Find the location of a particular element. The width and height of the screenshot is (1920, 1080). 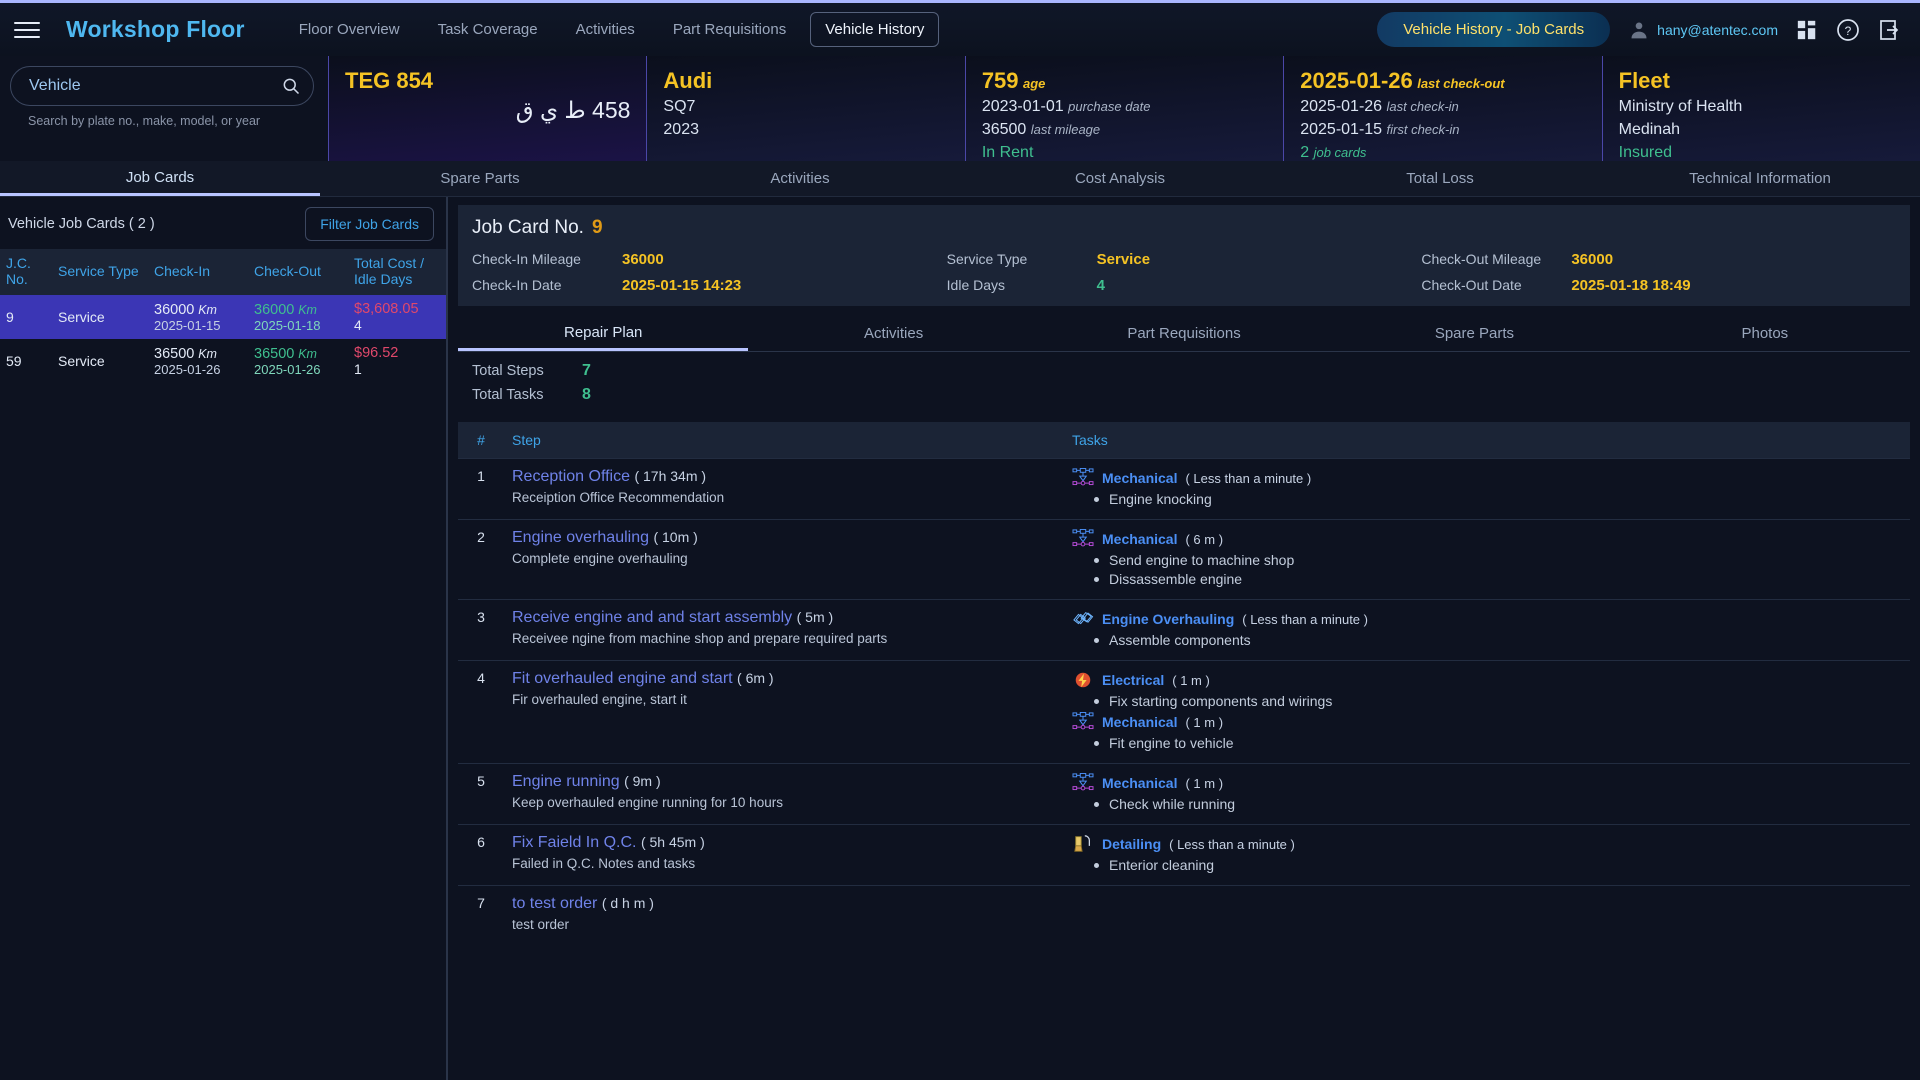

bullet-icon is located at coordinates (1096, 804).